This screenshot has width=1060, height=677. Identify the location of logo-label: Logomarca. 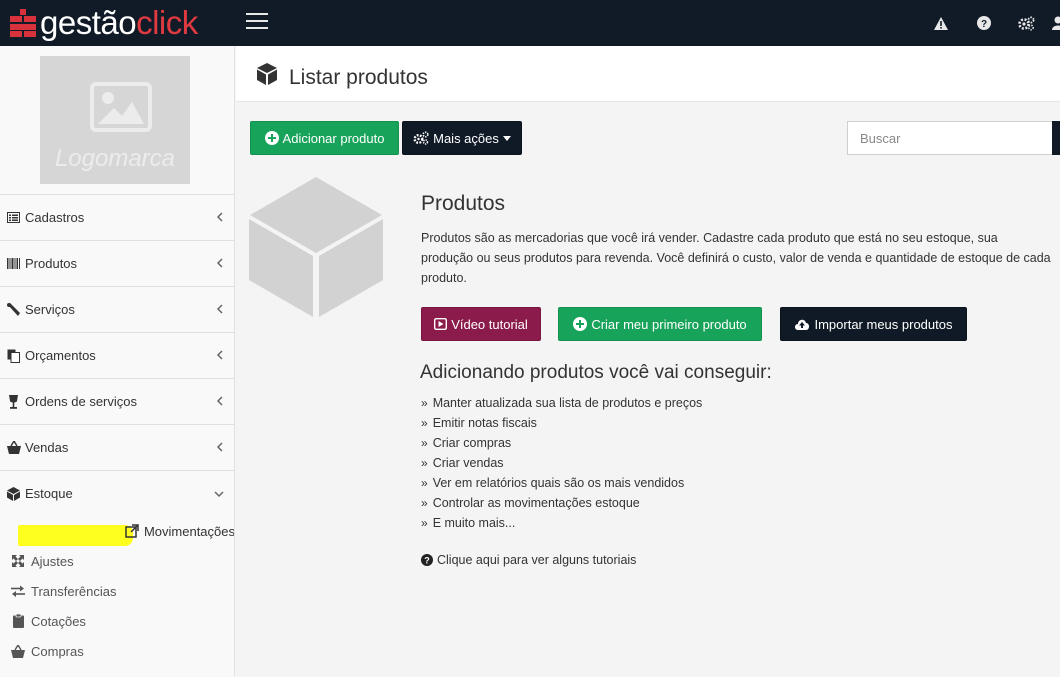
(115, 158).